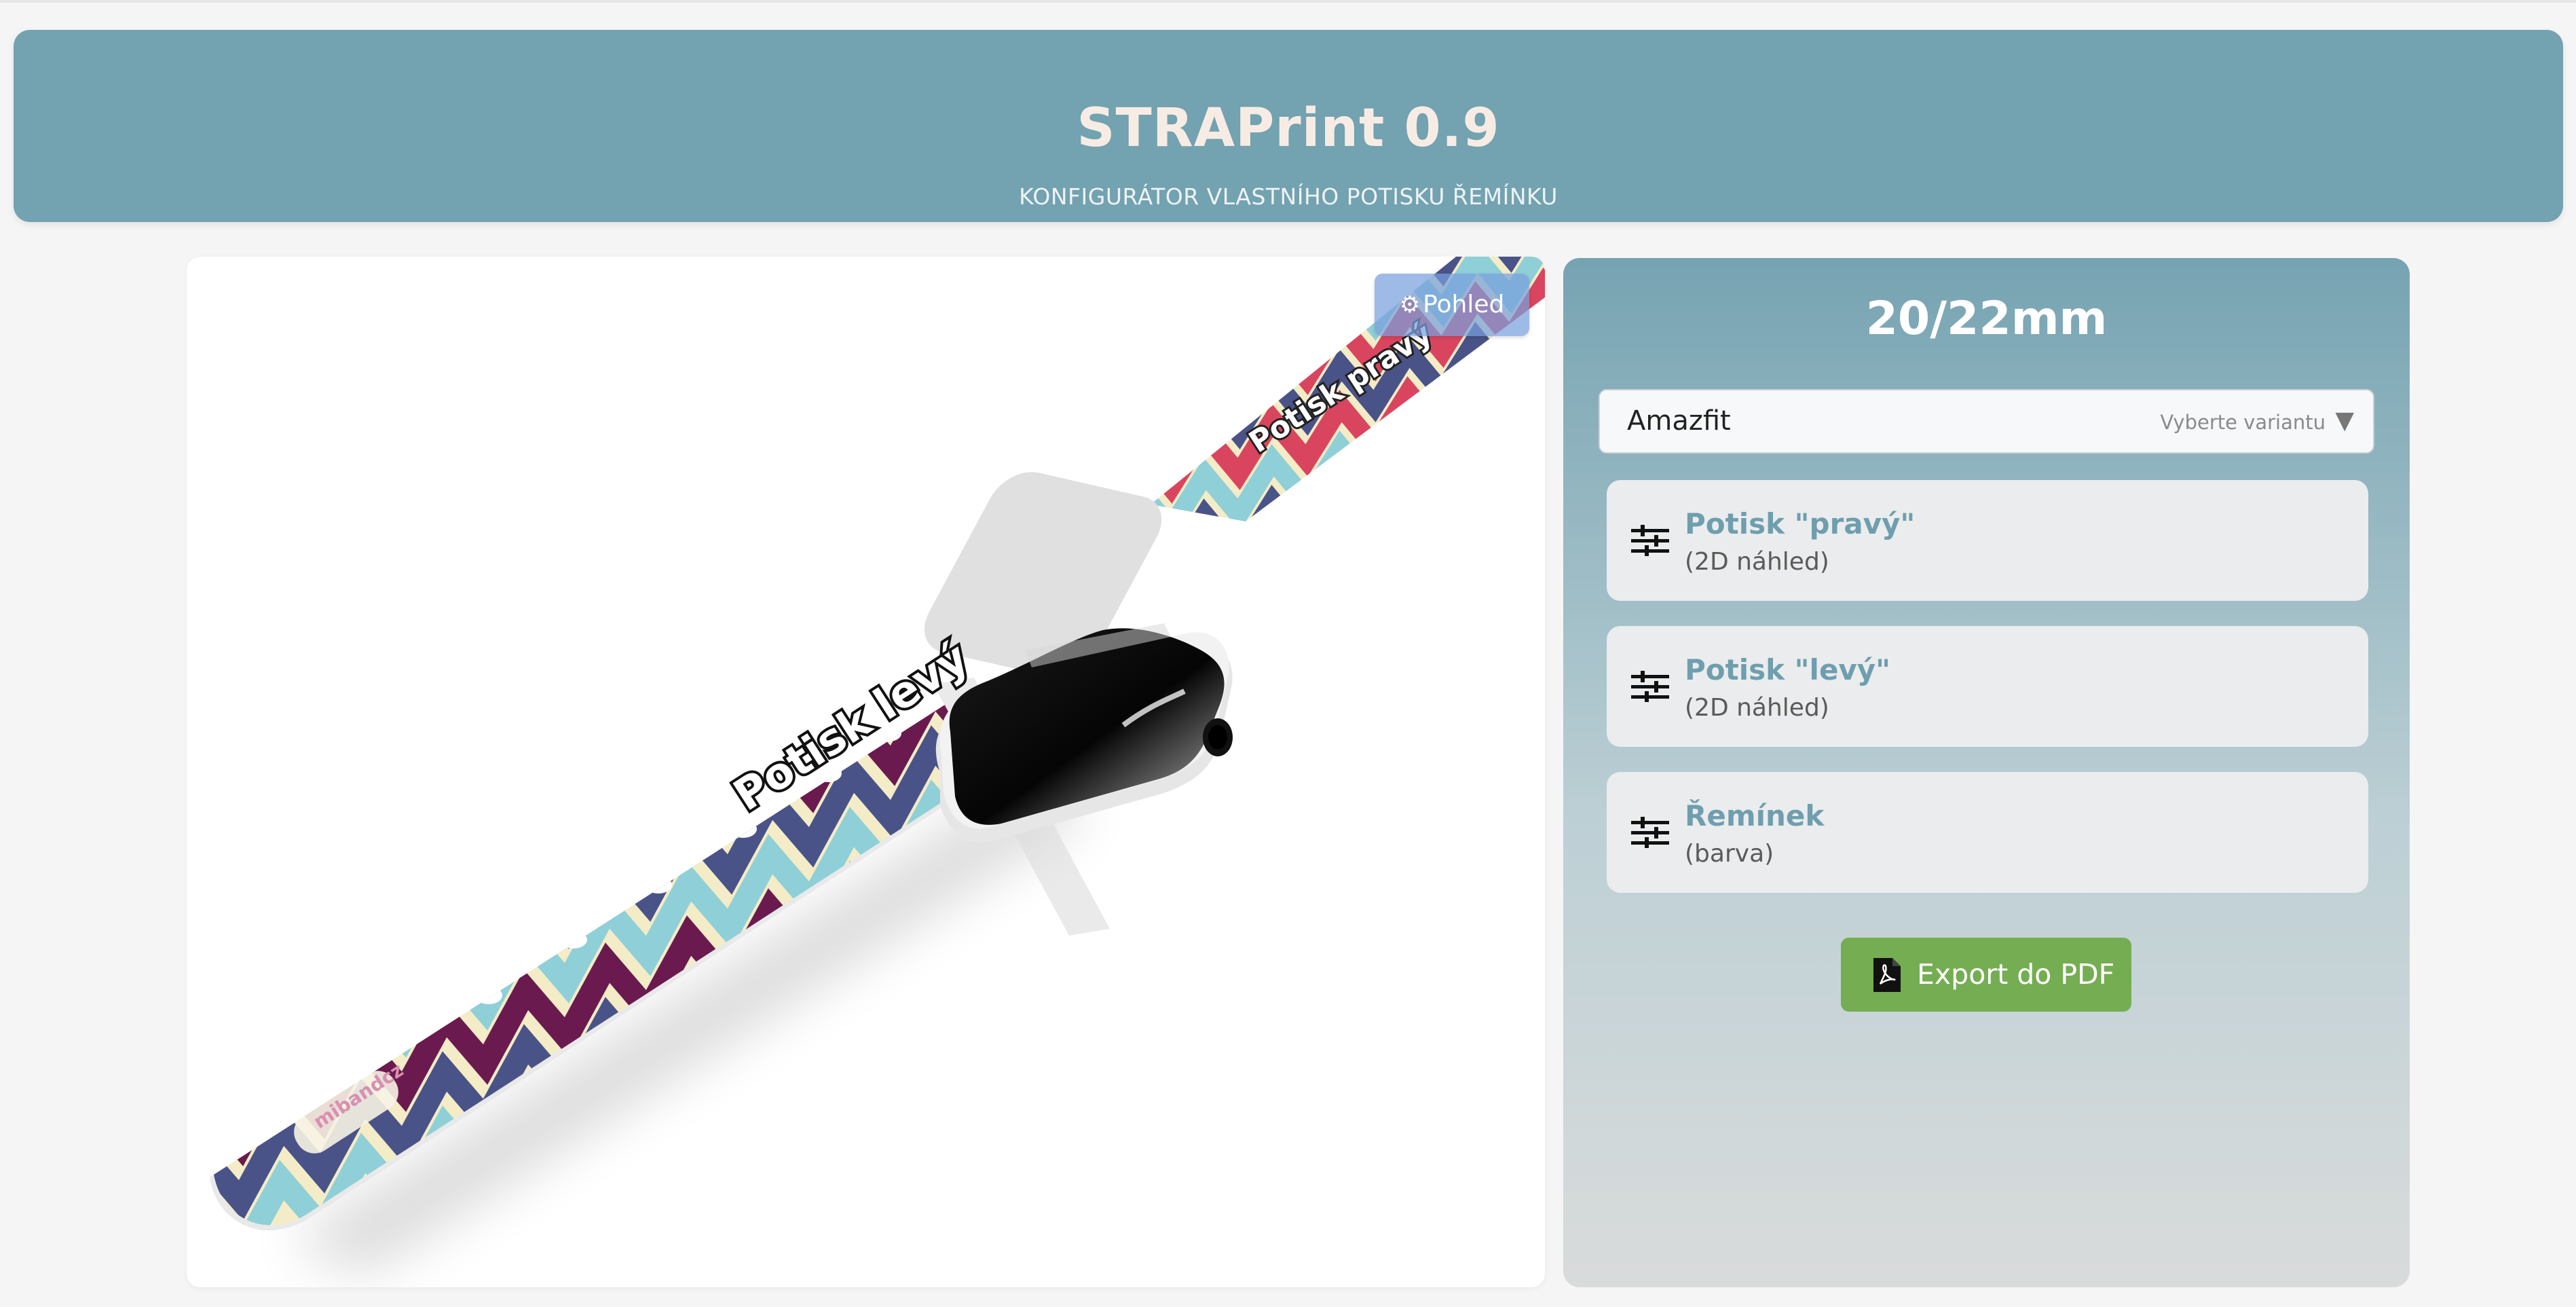  What do you see at coordinates (1887, 975) in the screenshot?
I see `pdf-file-icon` at bounding box center [1887, 975].